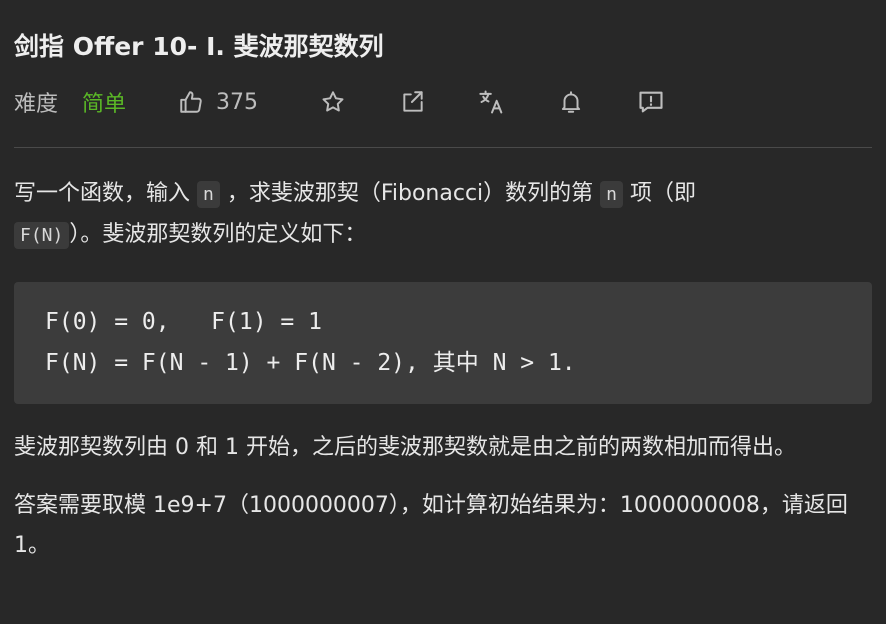 Image resolution: width=886 pixels, height=624 pixels. I want to click on difficulty-label: 难度, so click(36, 104).